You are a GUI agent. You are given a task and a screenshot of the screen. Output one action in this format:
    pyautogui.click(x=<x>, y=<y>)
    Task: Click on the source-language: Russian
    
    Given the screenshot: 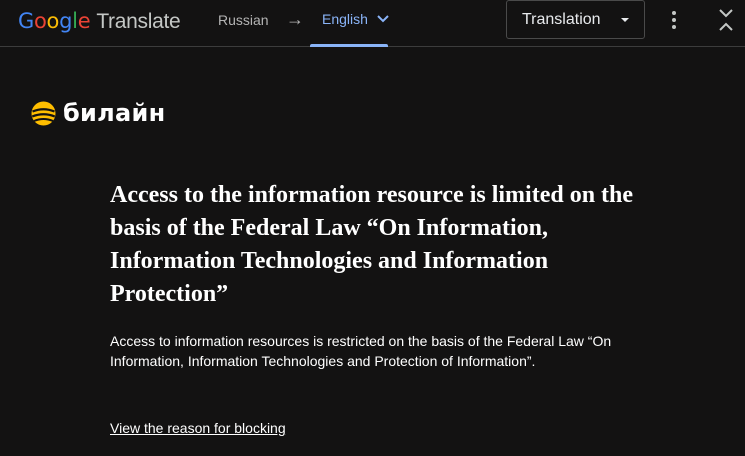 What is the action you would take?
    pyautogui.click(x=243, y=20)
    